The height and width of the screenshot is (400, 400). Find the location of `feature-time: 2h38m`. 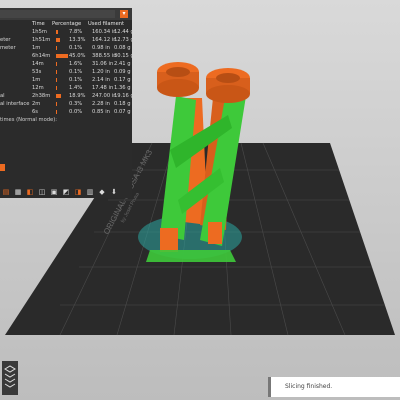

feature-time: 2h38m is located at coordinates (41, 96).